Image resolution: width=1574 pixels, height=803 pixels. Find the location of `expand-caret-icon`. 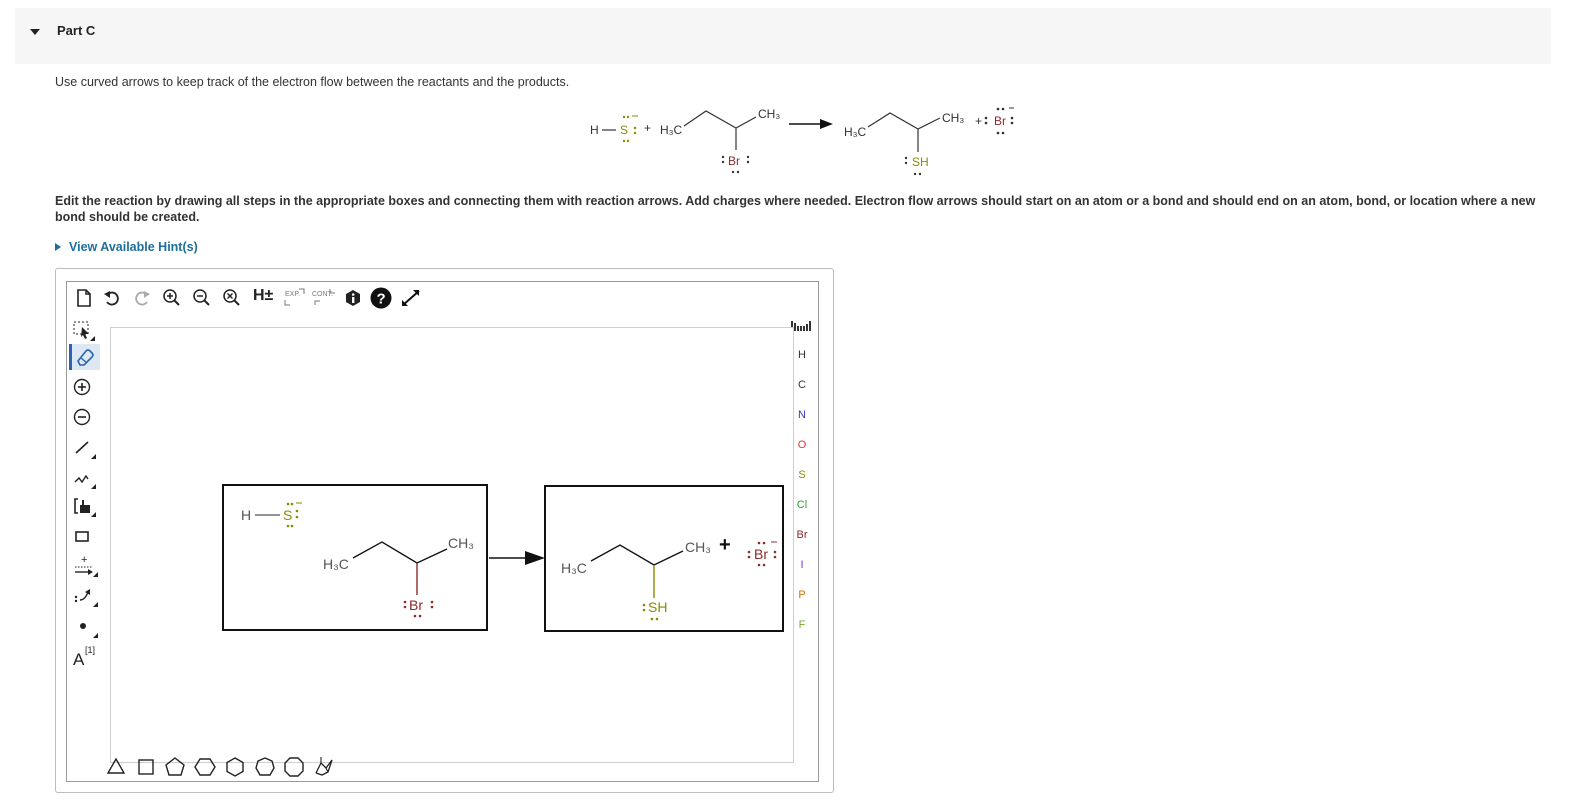

expand-caret-icon is located at coordinates (58, 247).